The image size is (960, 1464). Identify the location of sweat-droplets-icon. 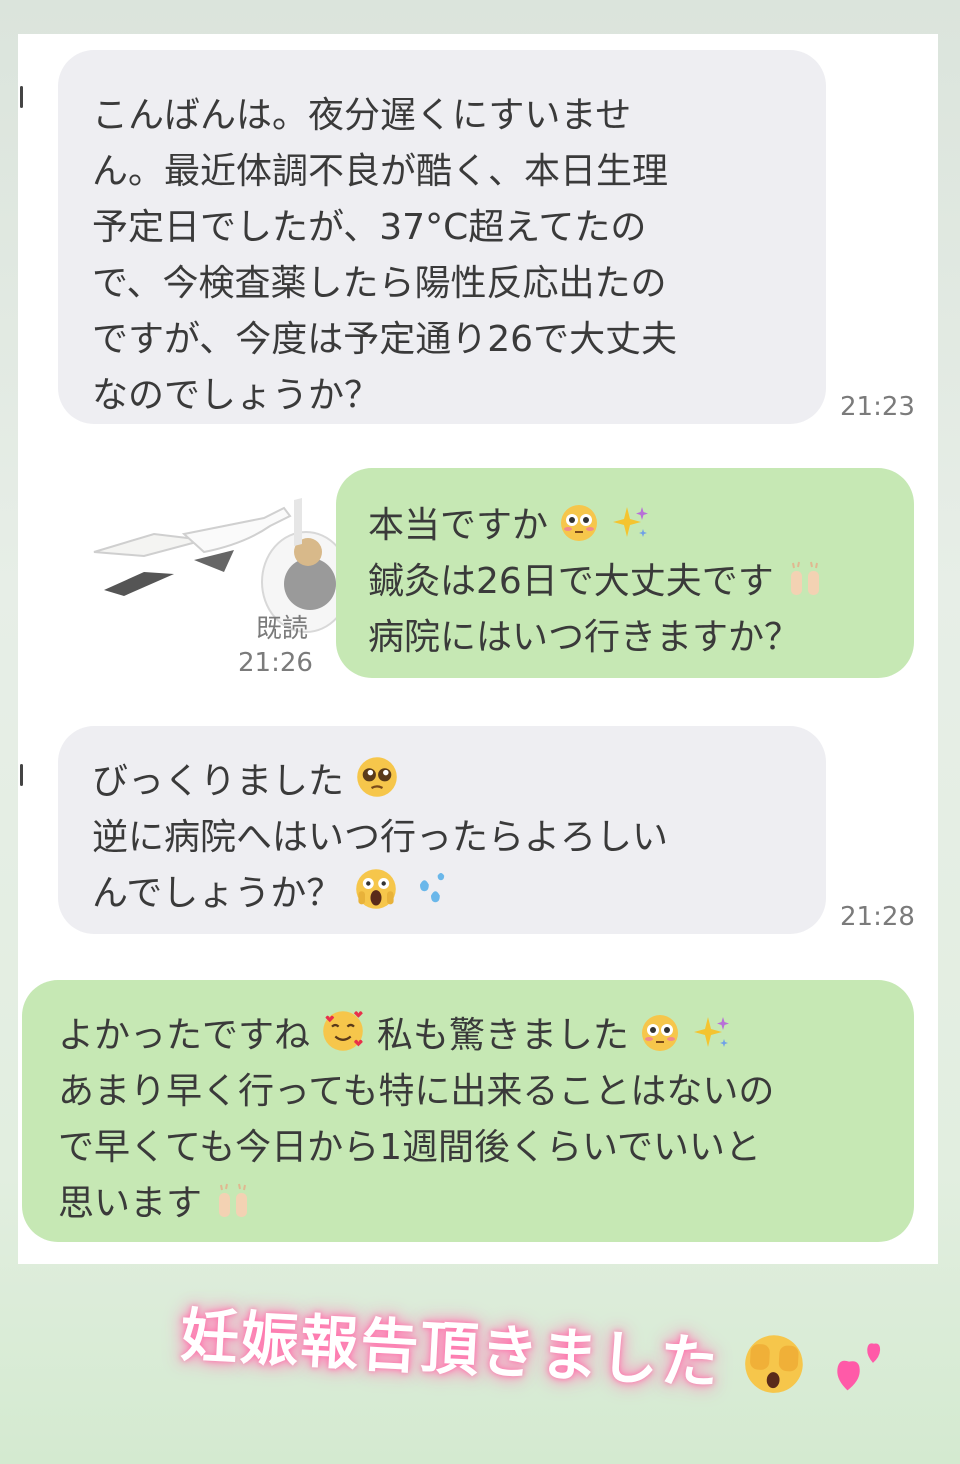
(432, 888).